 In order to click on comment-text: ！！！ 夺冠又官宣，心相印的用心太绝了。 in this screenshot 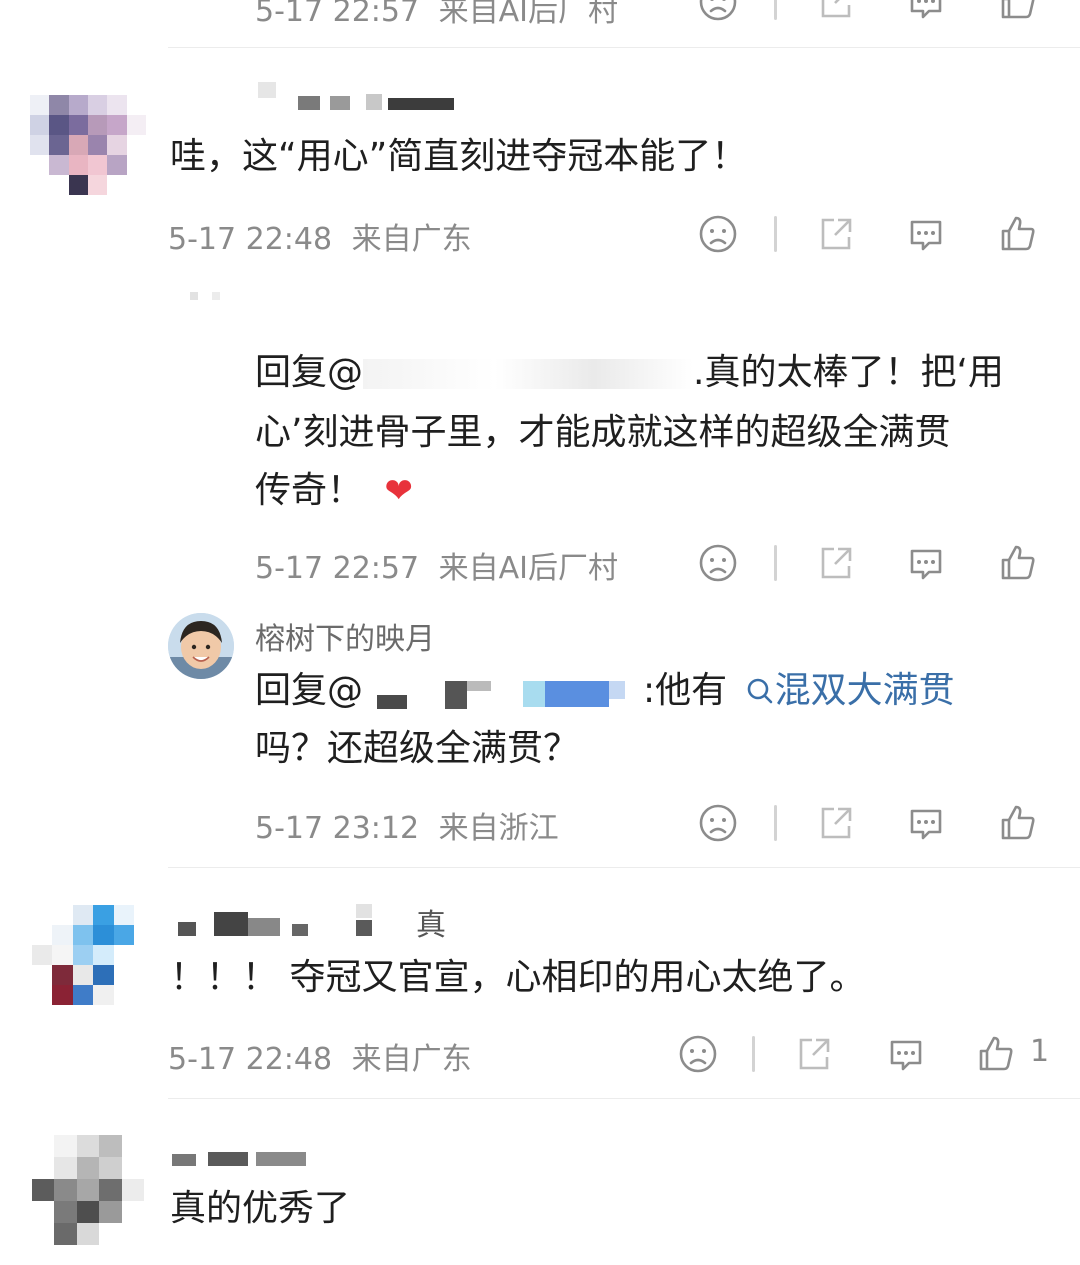, I will do `click(518, 977)`.